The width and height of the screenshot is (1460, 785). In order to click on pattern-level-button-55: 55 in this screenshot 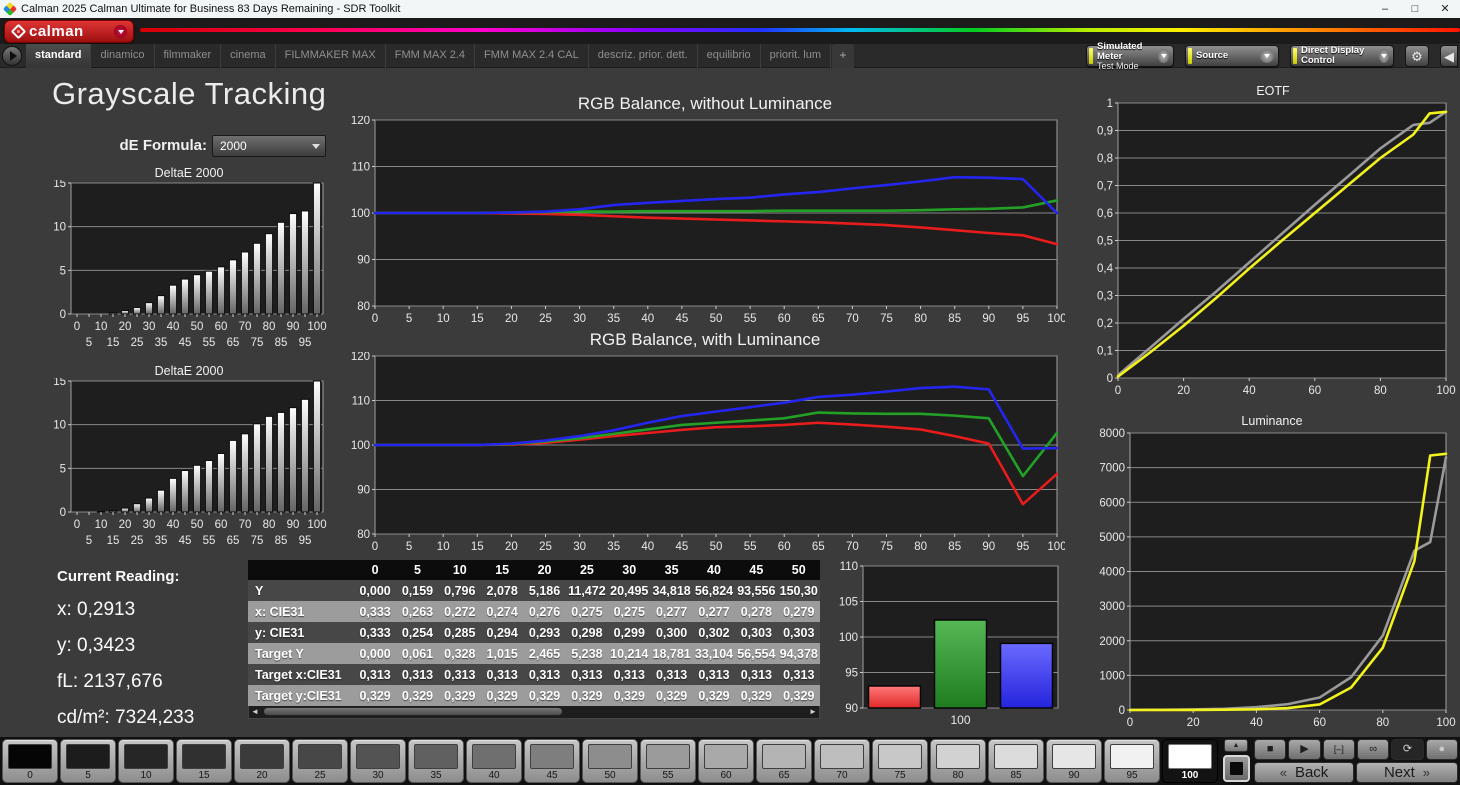, I will do `click(668, 761)`.